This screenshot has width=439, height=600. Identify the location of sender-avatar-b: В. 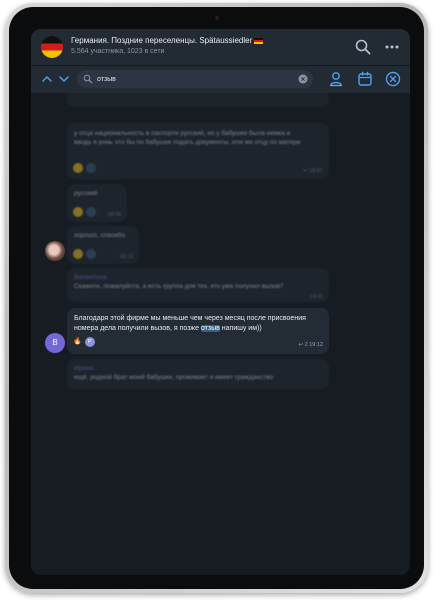
(55, 343).